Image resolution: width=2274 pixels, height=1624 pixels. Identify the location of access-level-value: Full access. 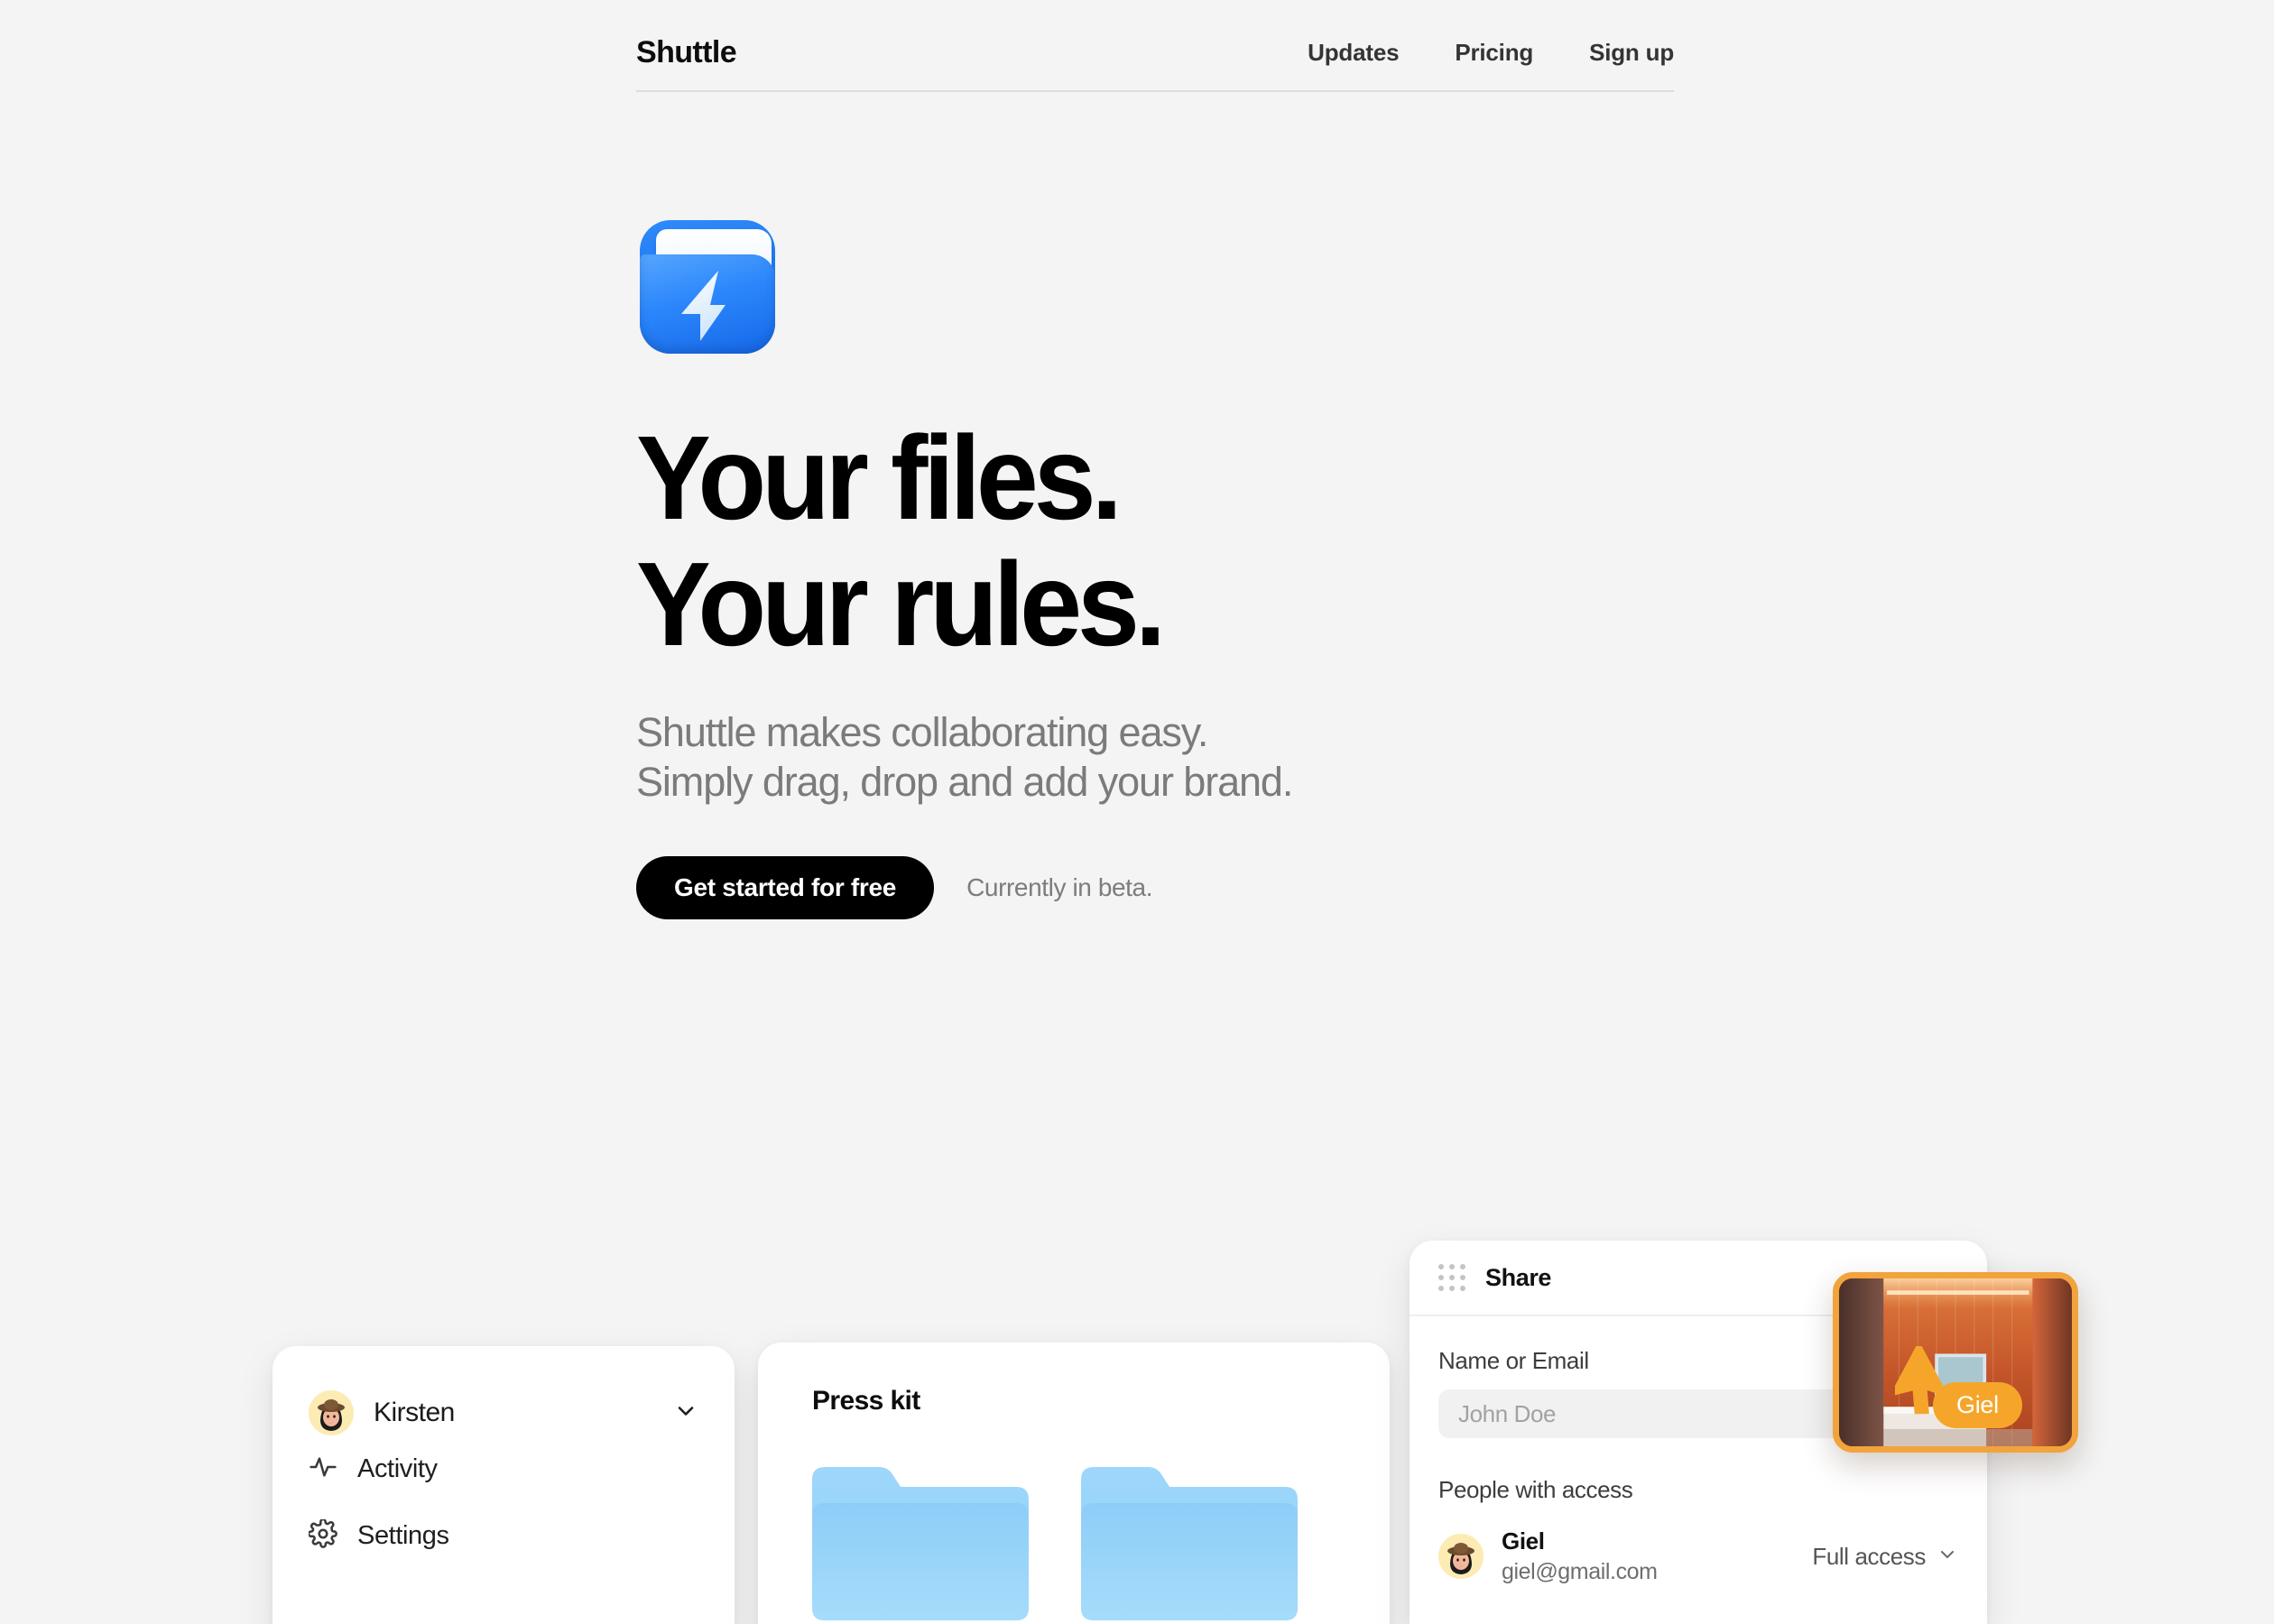
(1869, 1556).